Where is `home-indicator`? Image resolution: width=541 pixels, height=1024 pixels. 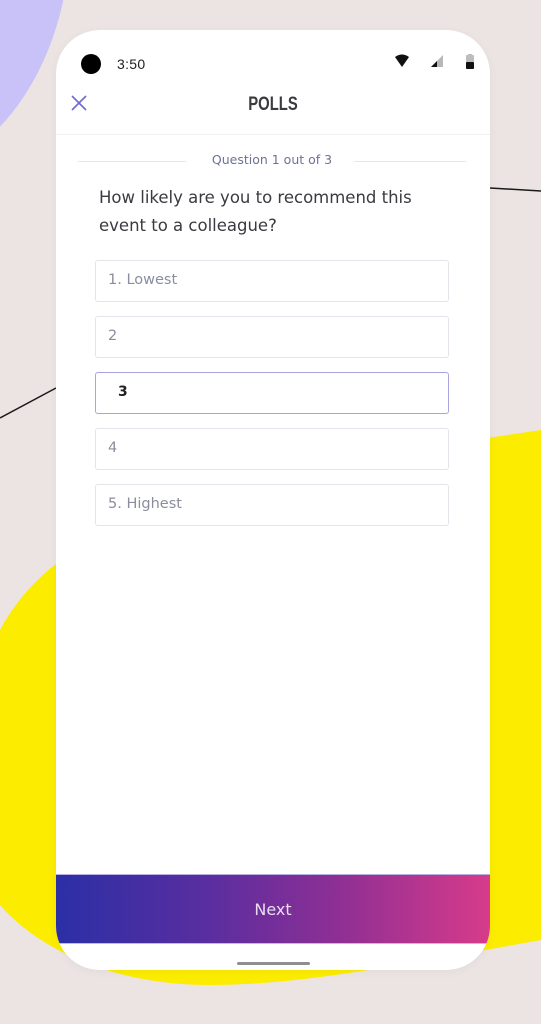
home-indicator is located at coordinates (273, 963).